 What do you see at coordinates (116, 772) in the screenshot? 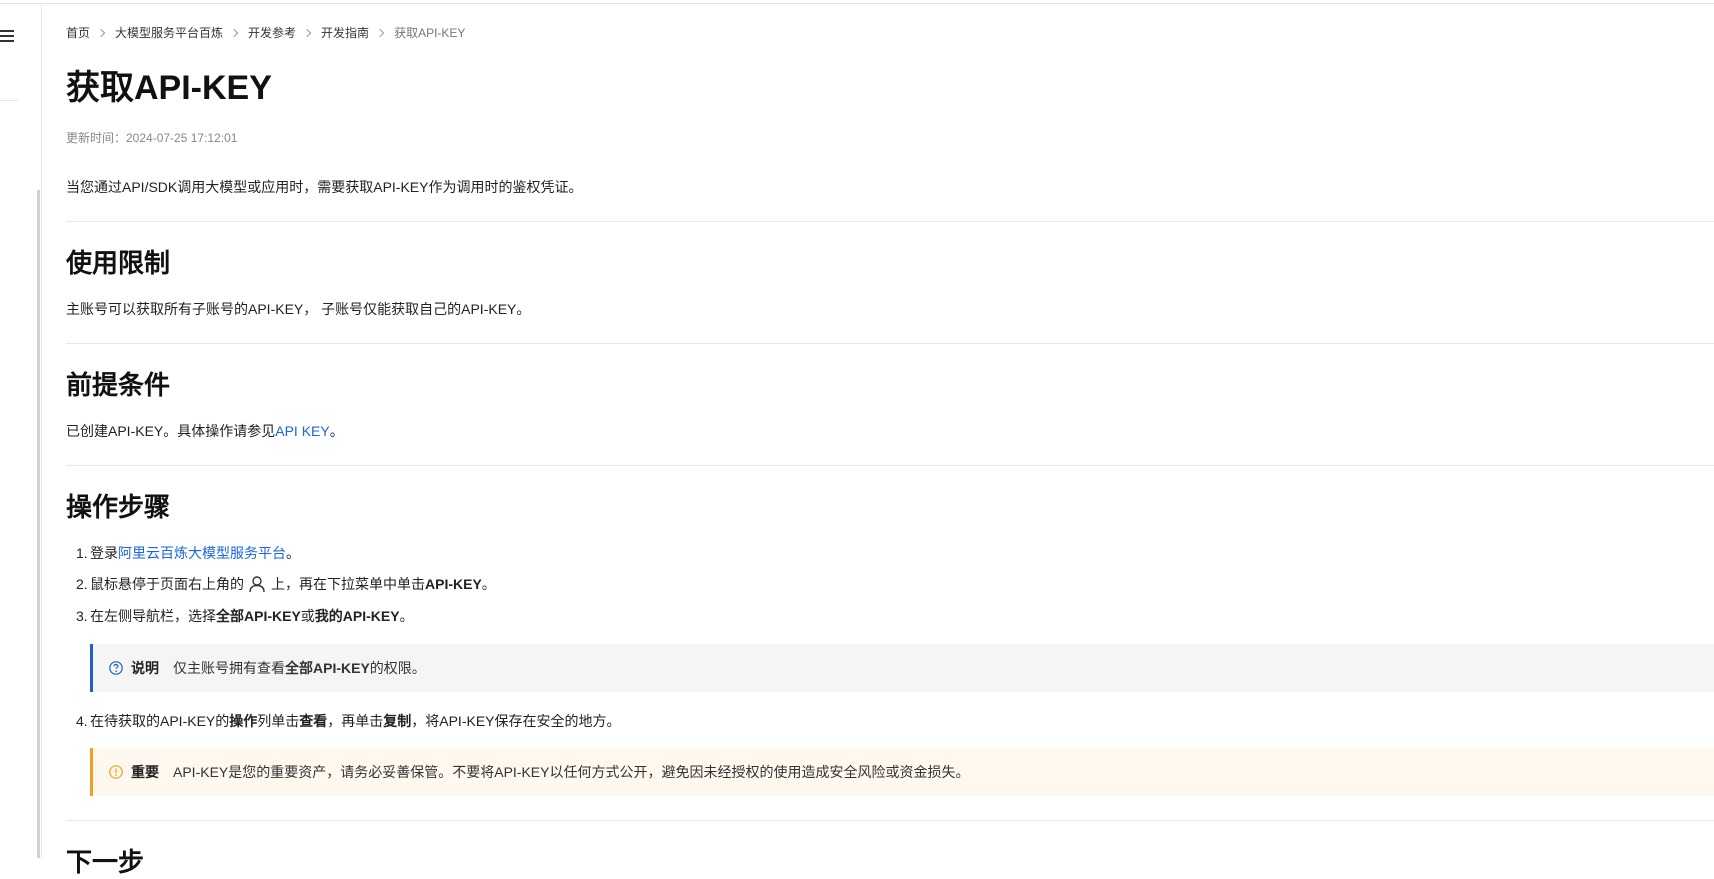
I see `exclamation-circle-icon` at bounding box center [116, 772].